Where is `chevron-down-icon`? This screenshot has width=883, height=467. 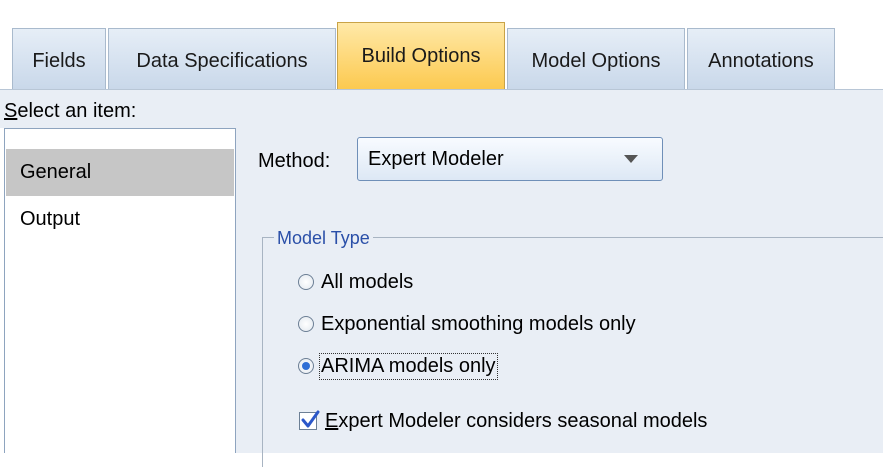 chevron-down-icon is located at coordinates (631, 159).